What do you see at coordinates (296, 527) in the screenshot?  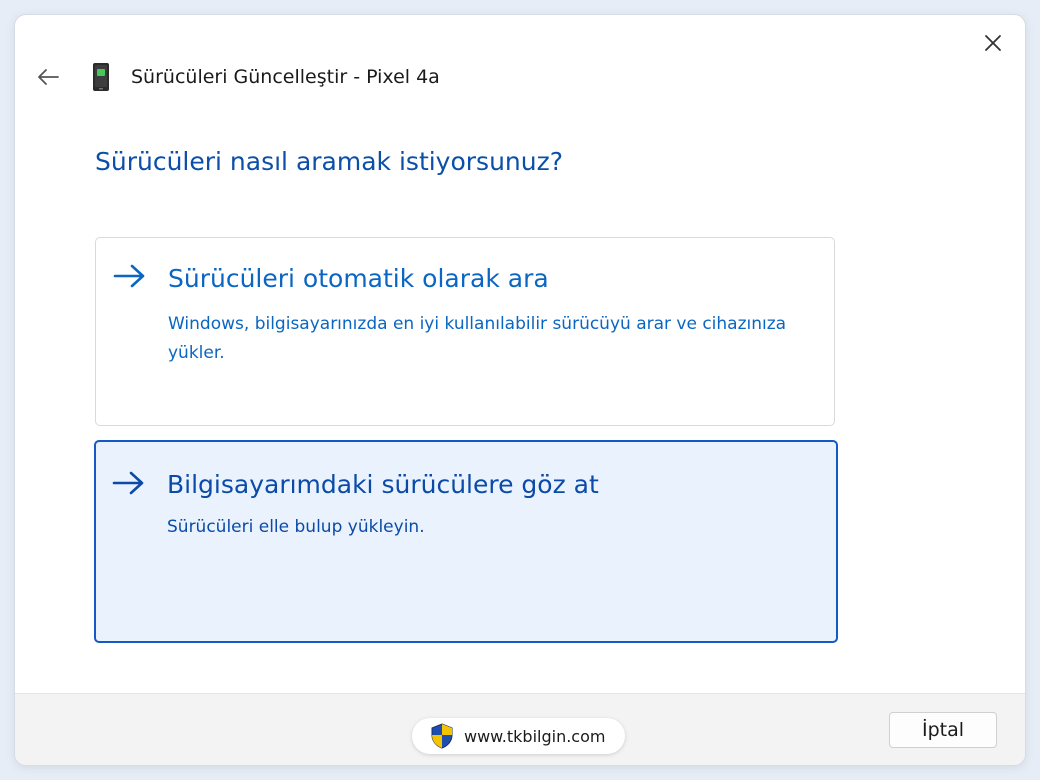 I see `option-description: Sürücüleri elle bulup yükleyin.` at bounding box center [296, 527].